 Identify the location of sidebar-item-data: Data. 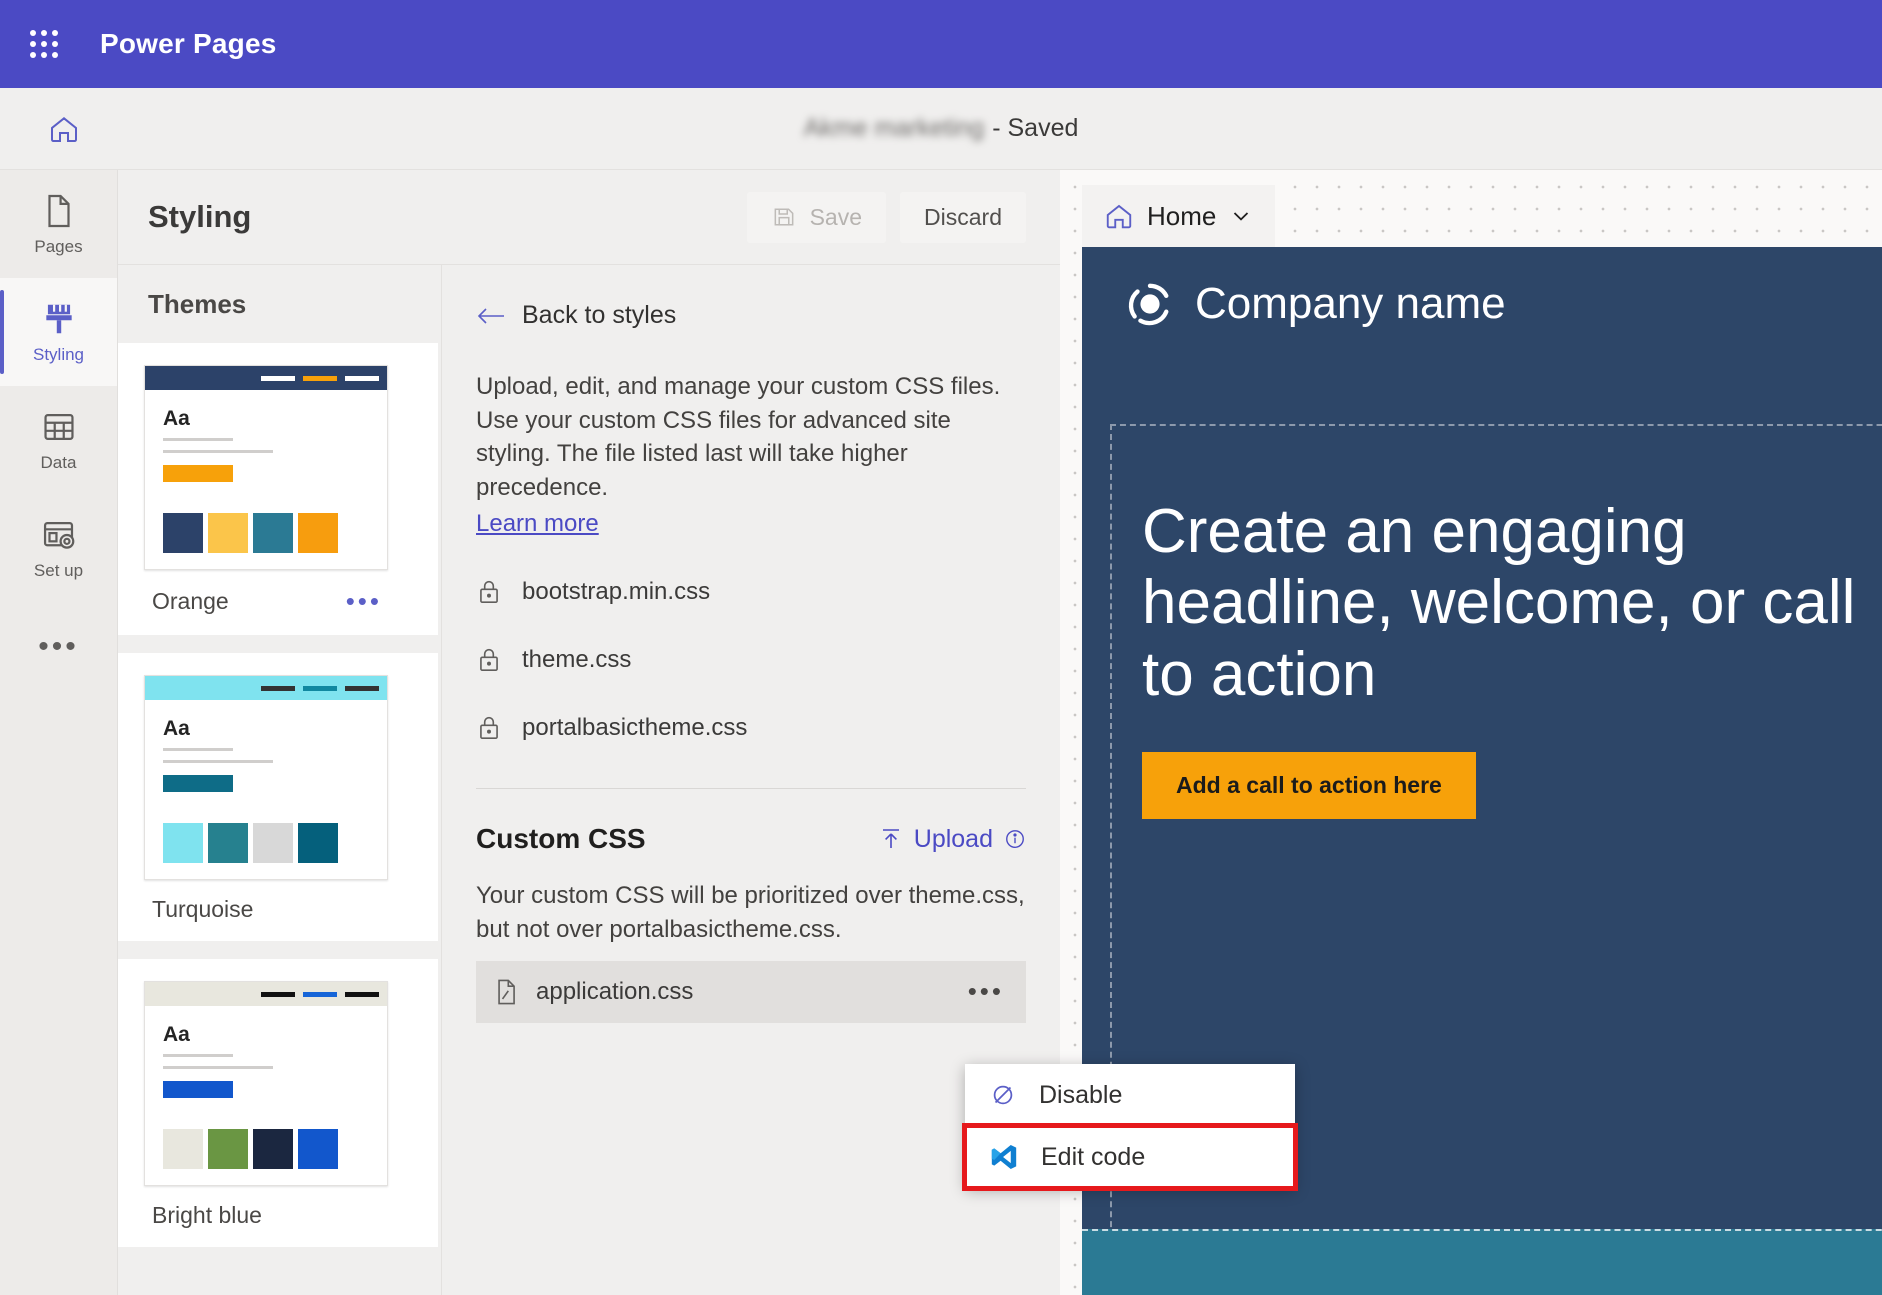
(58, 440).